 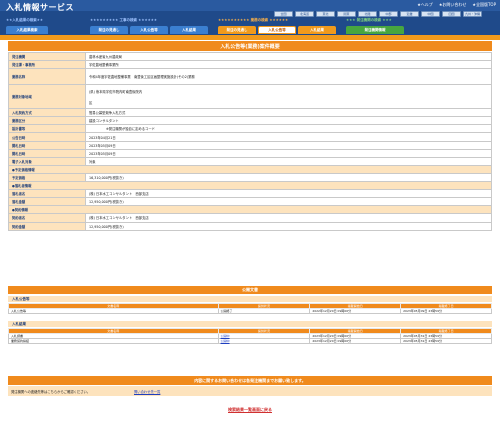 What do you see at coordinates (288, 97) in the screenshot?
I see `field-value: (県) 熊本県宇佐市院内町南豊後院内区` at bounding box center [288, 97].